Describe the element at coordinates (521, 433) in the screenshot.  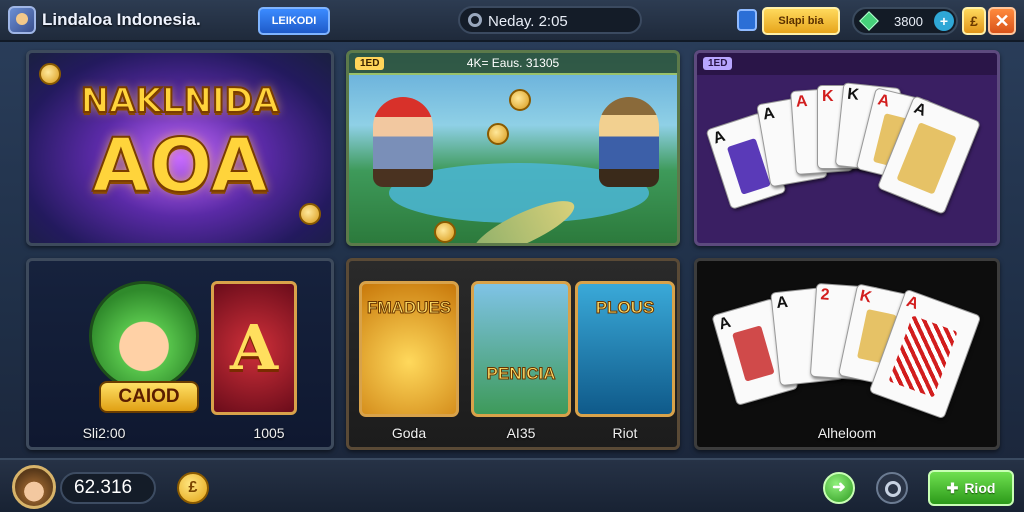
I see `slot-label: AI35` at that location.